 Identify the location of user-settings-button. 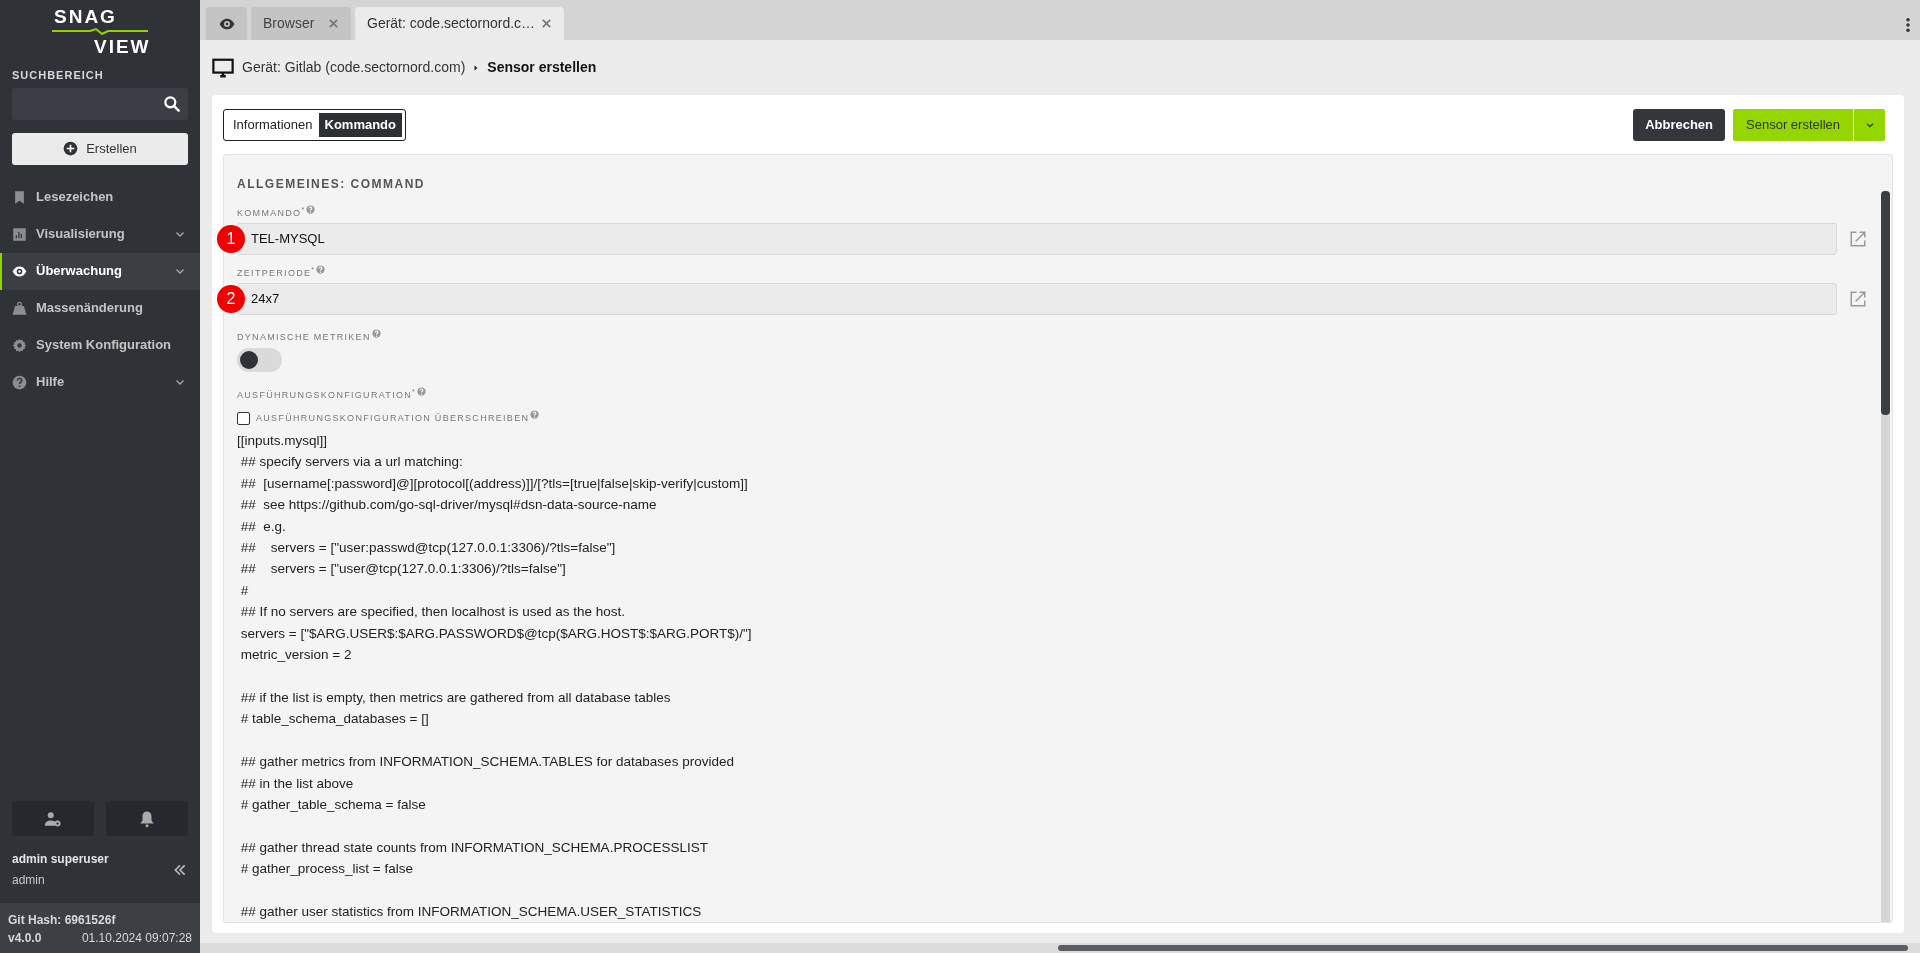
(53, 818).